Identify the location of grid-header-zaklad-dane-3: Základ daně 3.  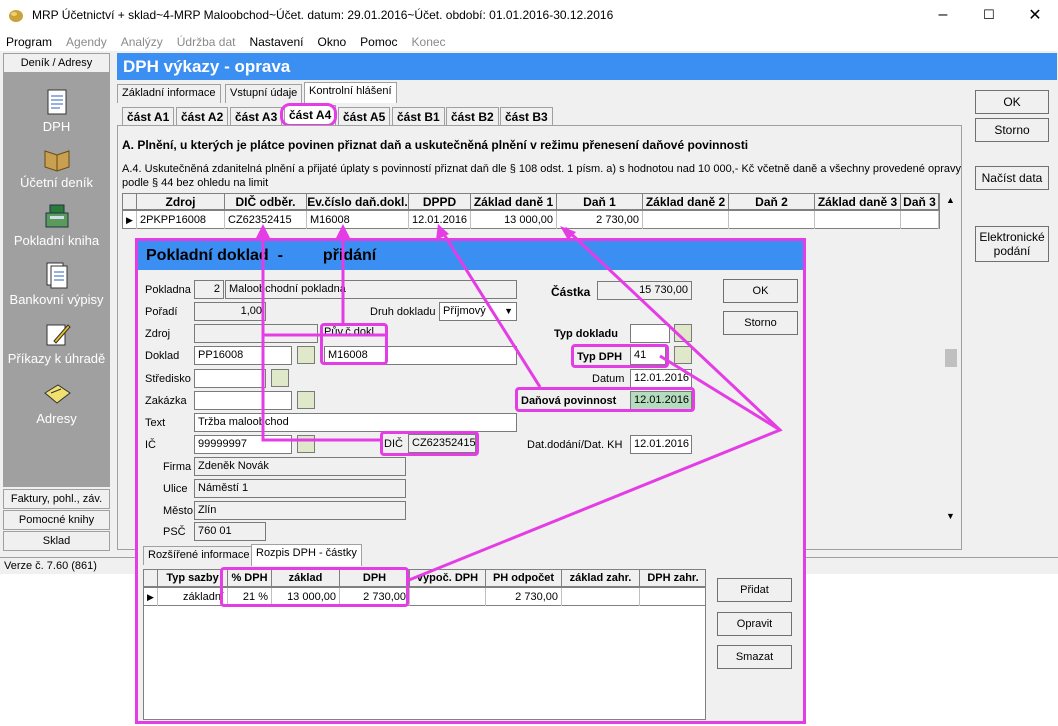
(858, 202).